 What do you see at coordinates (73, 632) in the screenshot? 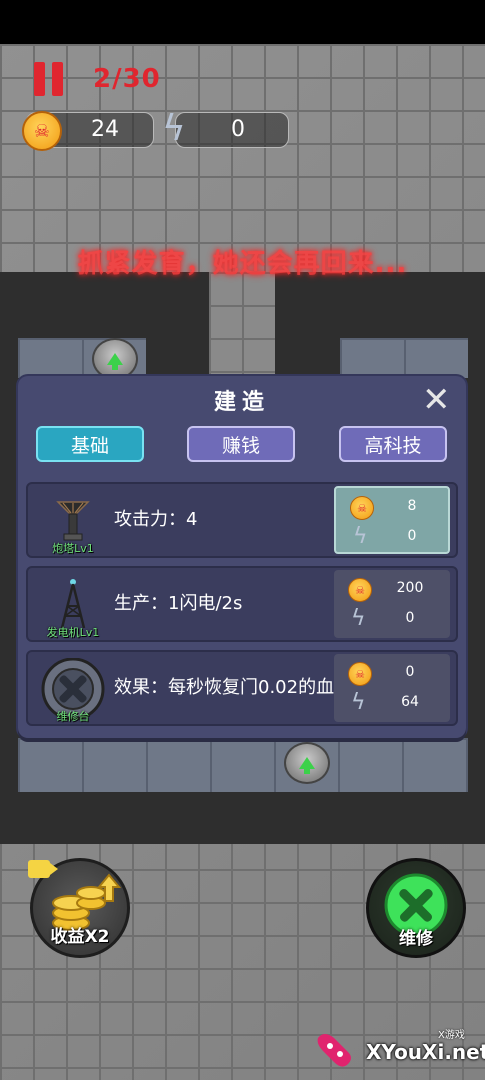
I see `item-level-label: 发电机Lv1` at bounding box center [73, 632].